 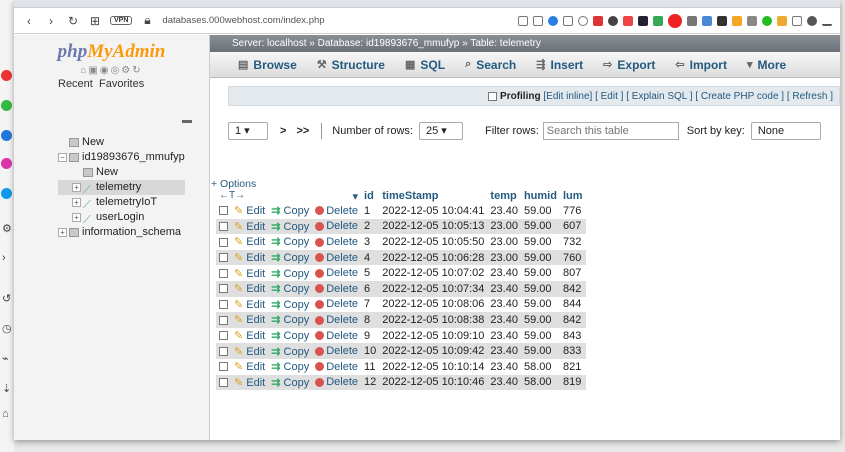 I want to click on cell-timestamp: 2022-12-05 10:08:38, so click(x=433, y=320).